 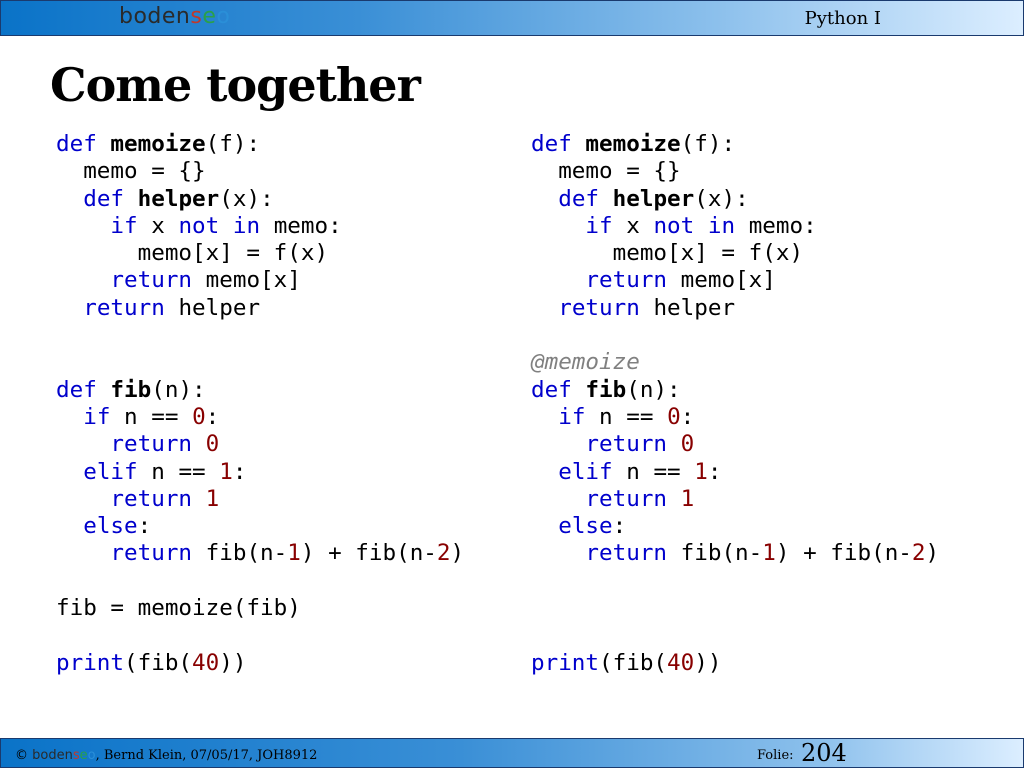 I want to click on footer-logo: bodenseo, so click(x=64, y=755).